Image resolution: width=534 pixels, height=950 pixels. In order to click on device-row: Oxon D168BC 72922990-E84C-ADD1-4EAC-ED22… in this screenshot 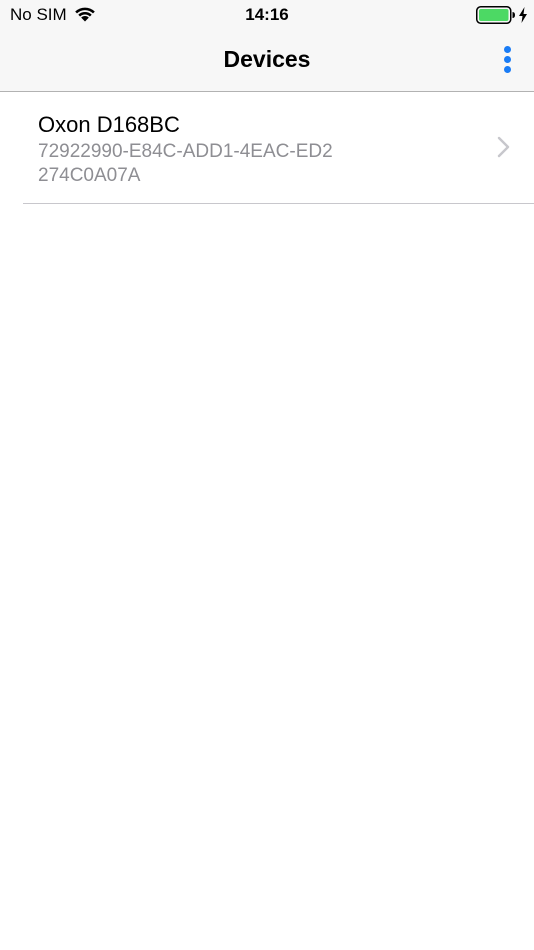, I will do `click(267, 148)`.